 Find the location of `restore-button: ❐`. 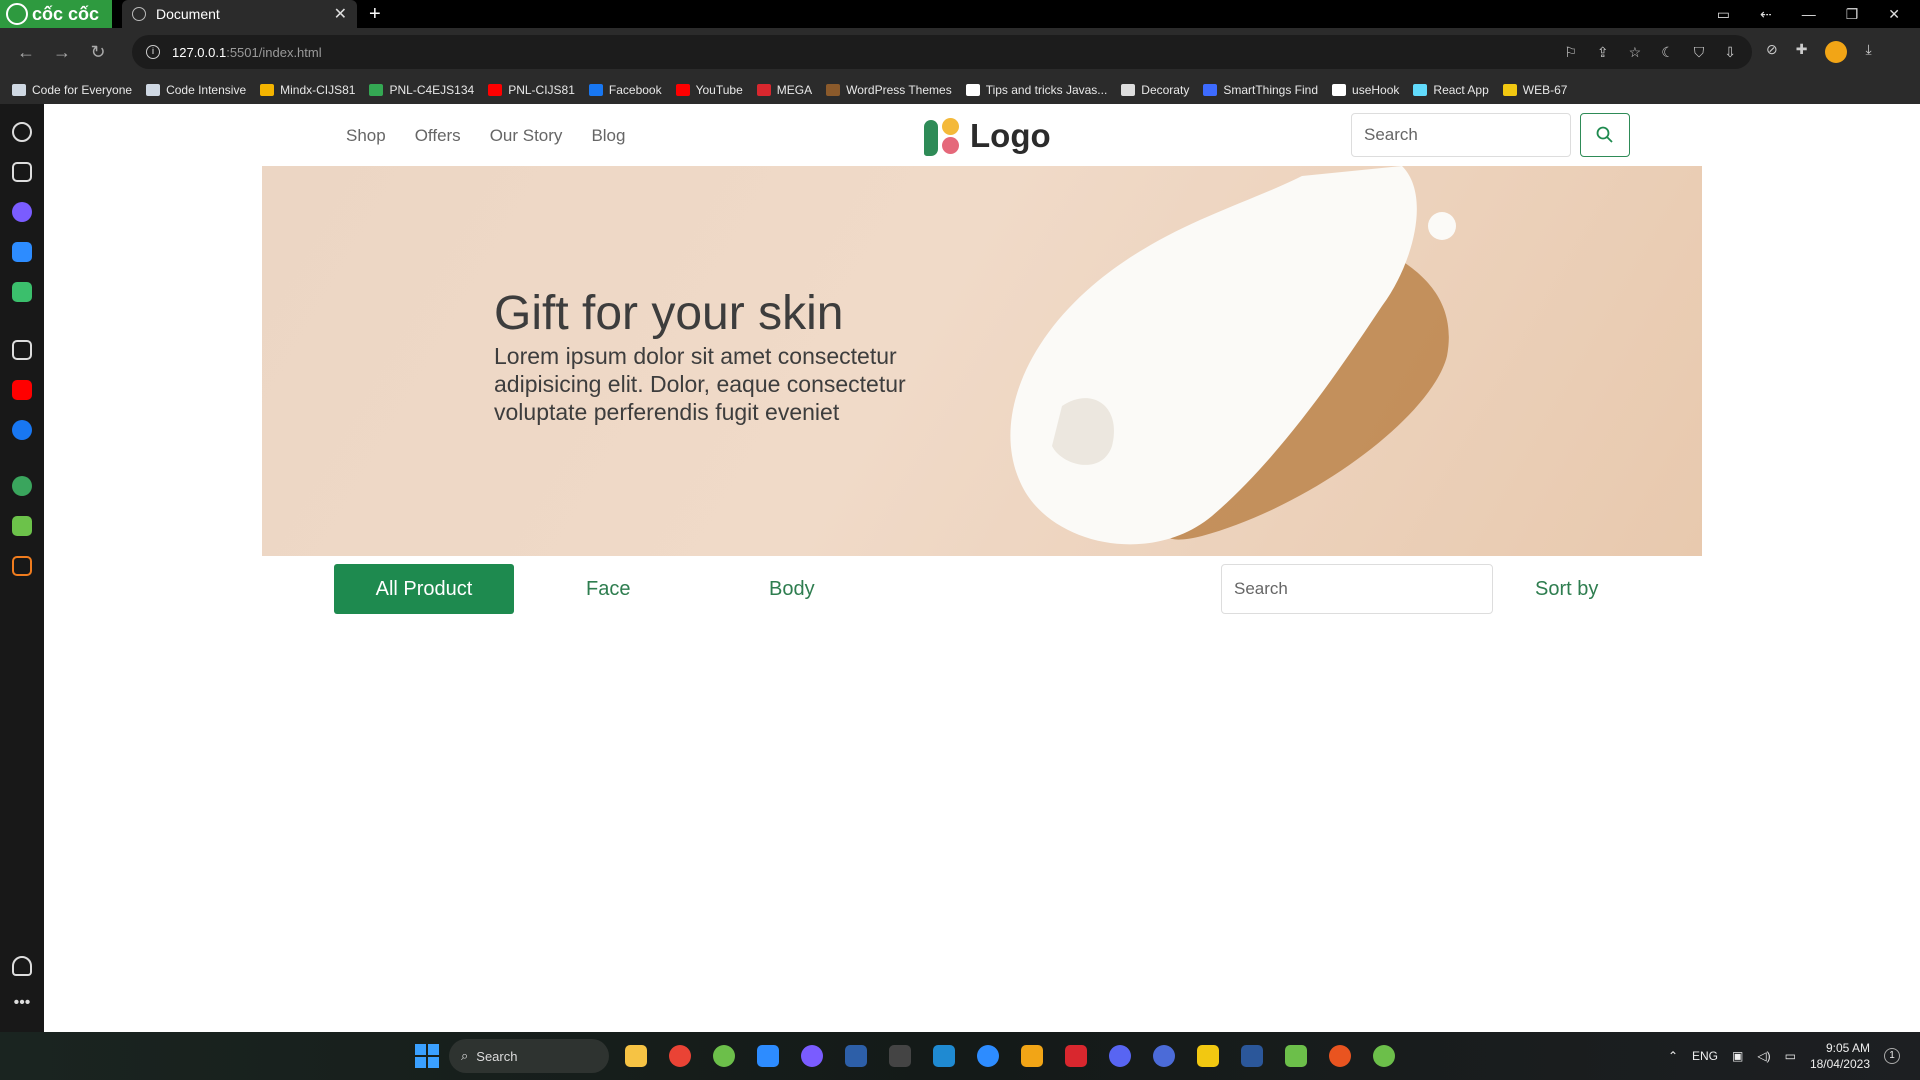

restore-button: ❐ is located at coordinates (1852, 14).